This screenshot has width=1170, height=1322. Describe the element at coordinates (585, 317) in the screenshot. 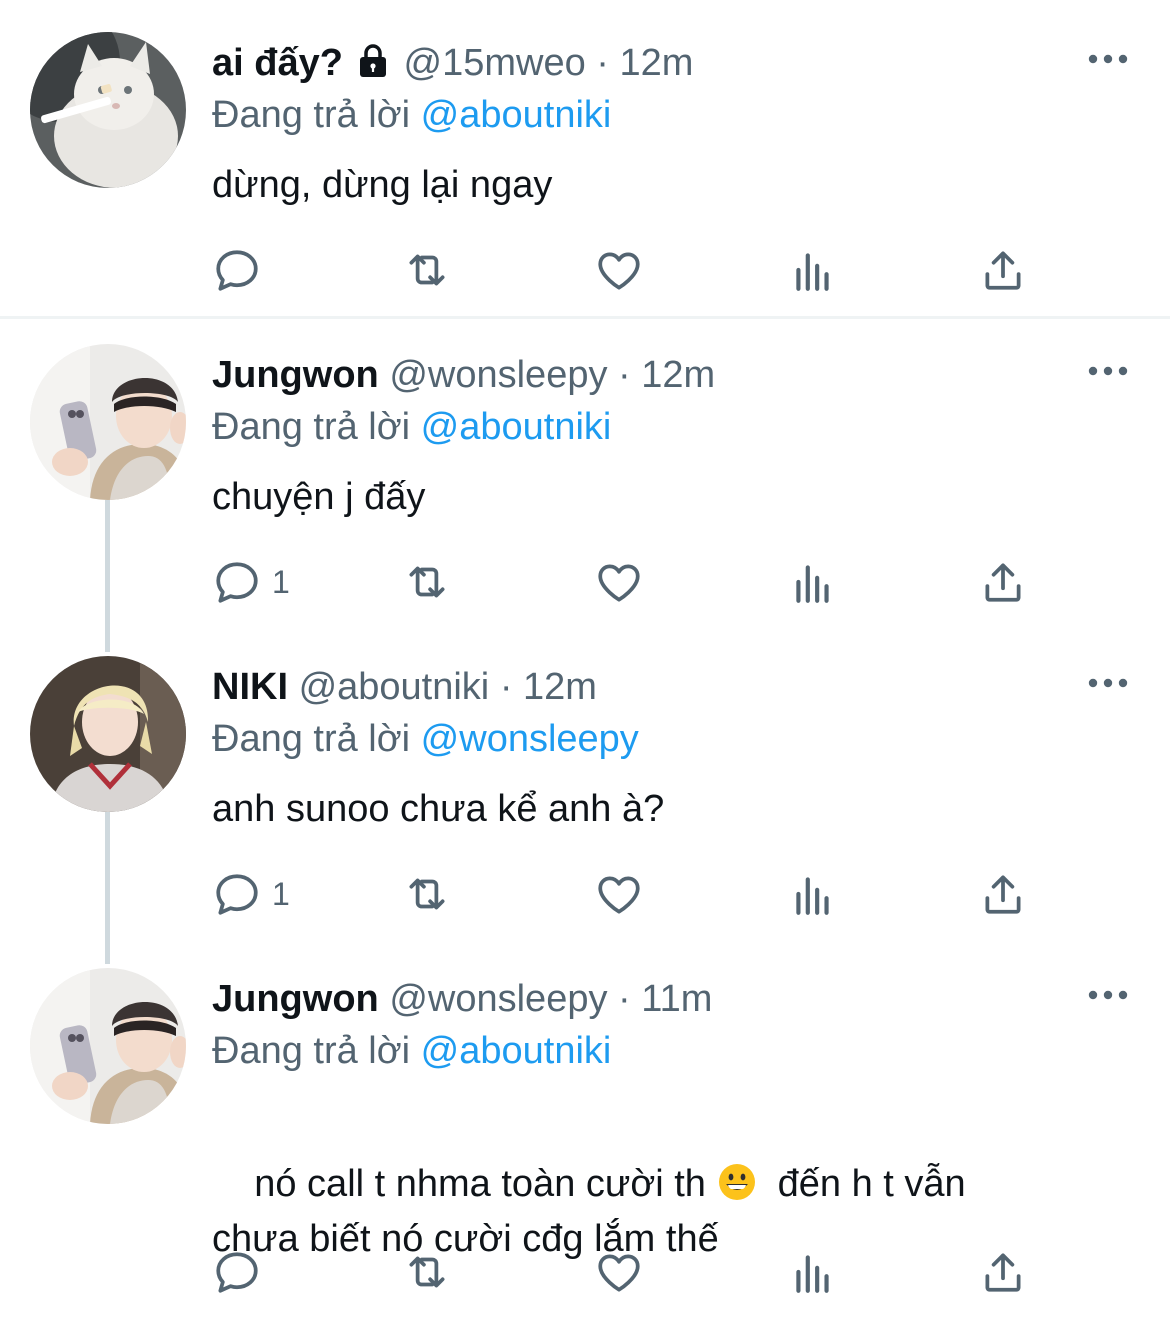

I see `divider` at that location.